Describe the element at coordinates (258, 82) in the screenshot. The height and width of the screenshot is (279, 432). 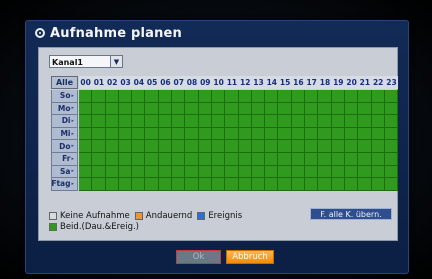
I see `hour-header-cell: 13` at that location.